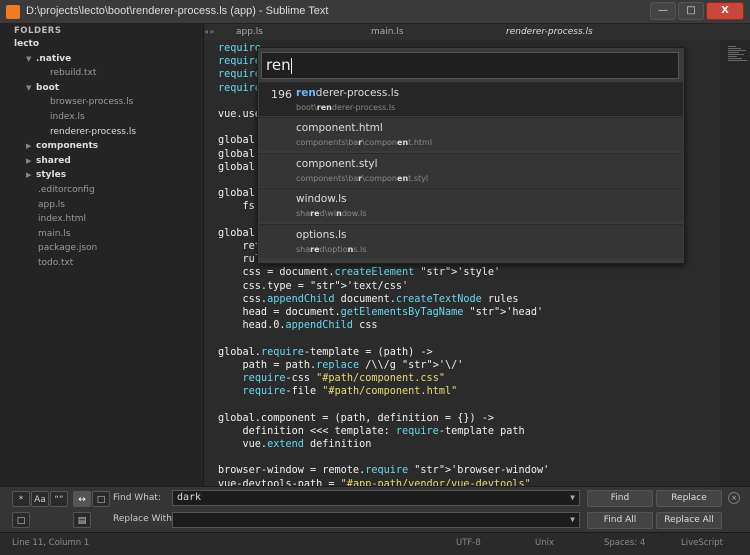 The image size is (750, 555). I want to click on tree-item-label: main.ls, so click(54, 233).